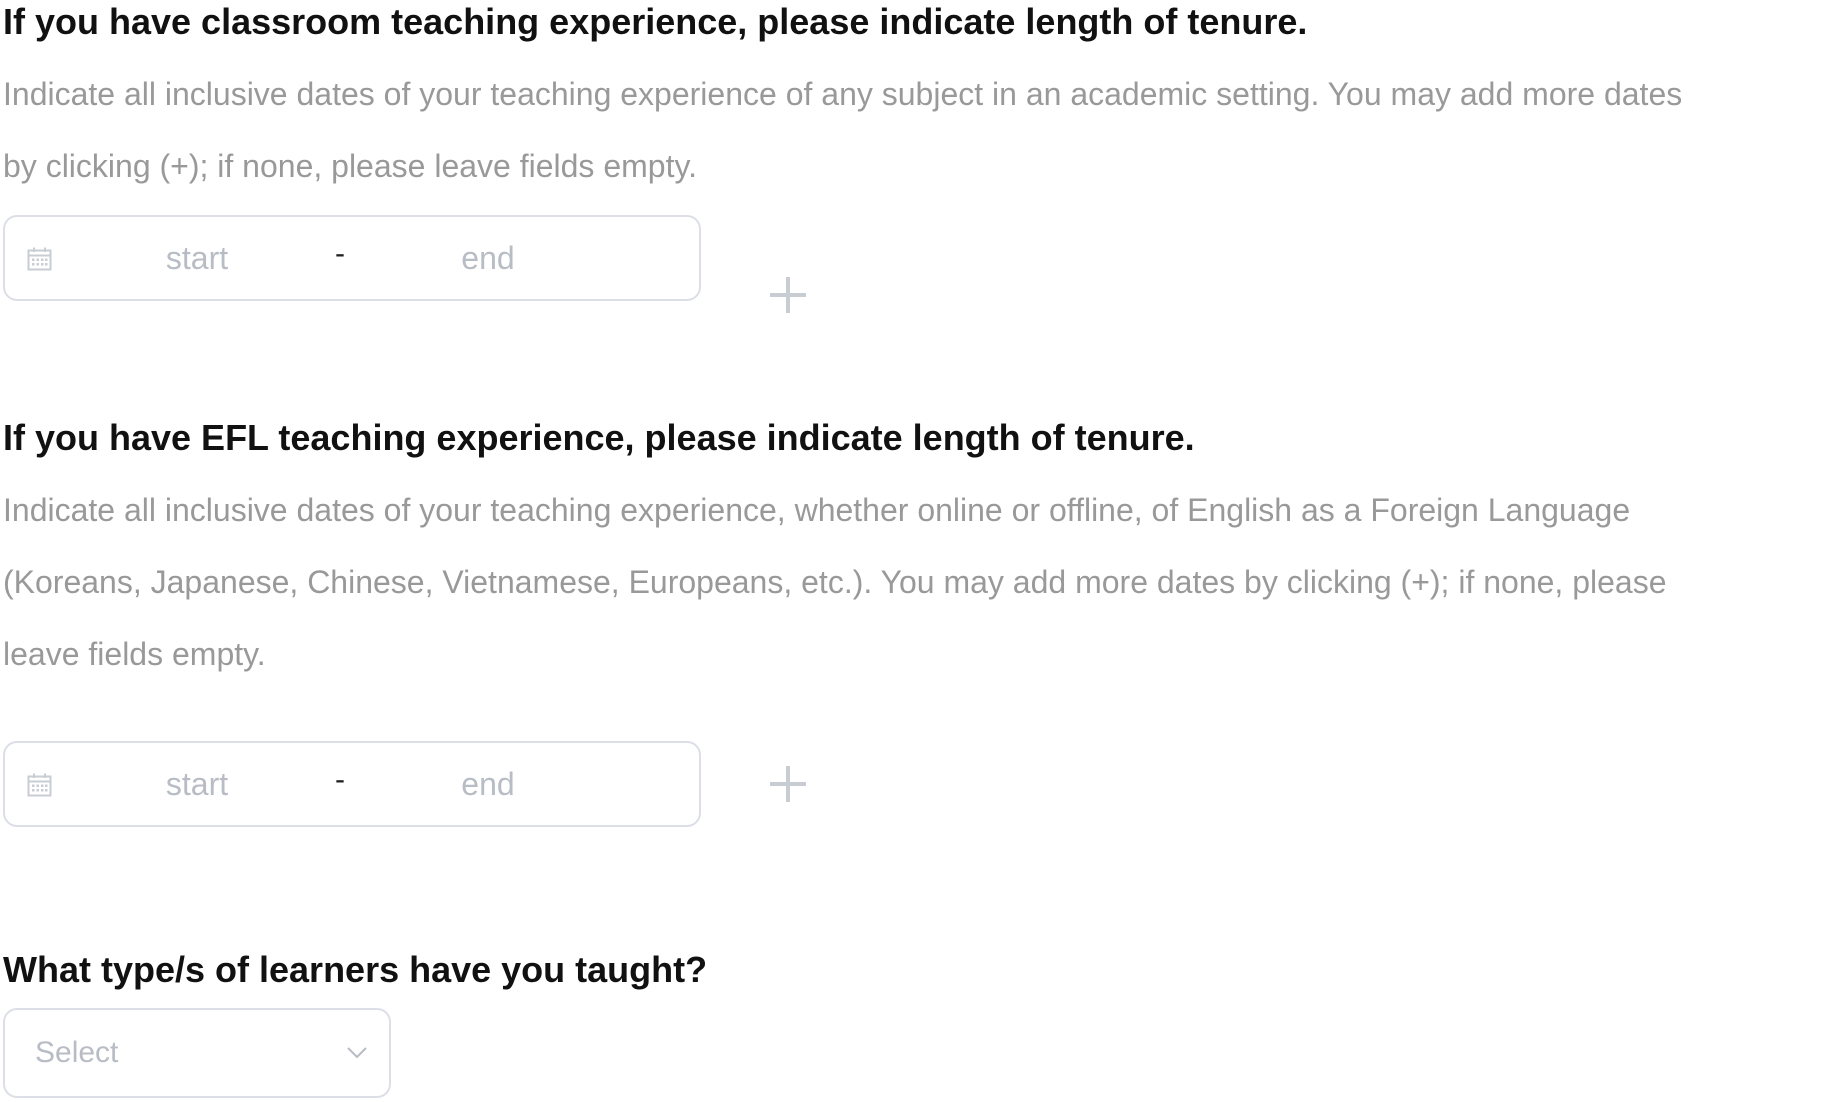 This screenshot has width=1842, height=1102. What do you see at coordinates (352, 258) in the screenshot?
I see `classroom-date-range-picker: -` at bounding box center [352, 258].